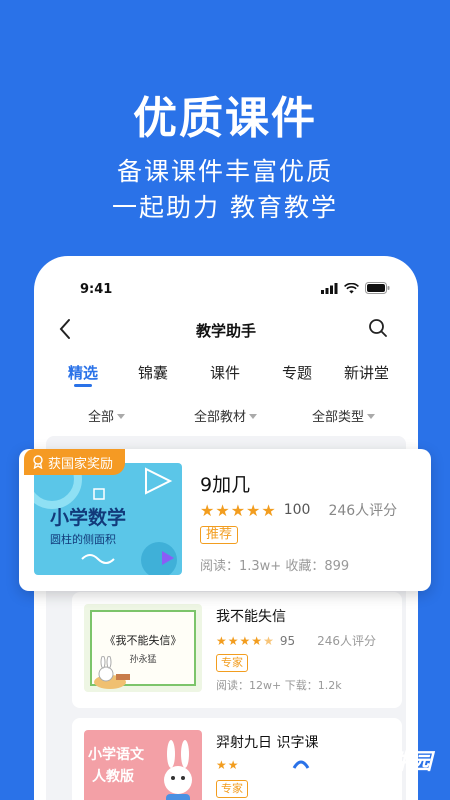 The image size is (450, 800). What do you see at coordinates (83, 385) in the screenshot?
I see `active-tab-indicator` at bounding box center [83, 385].